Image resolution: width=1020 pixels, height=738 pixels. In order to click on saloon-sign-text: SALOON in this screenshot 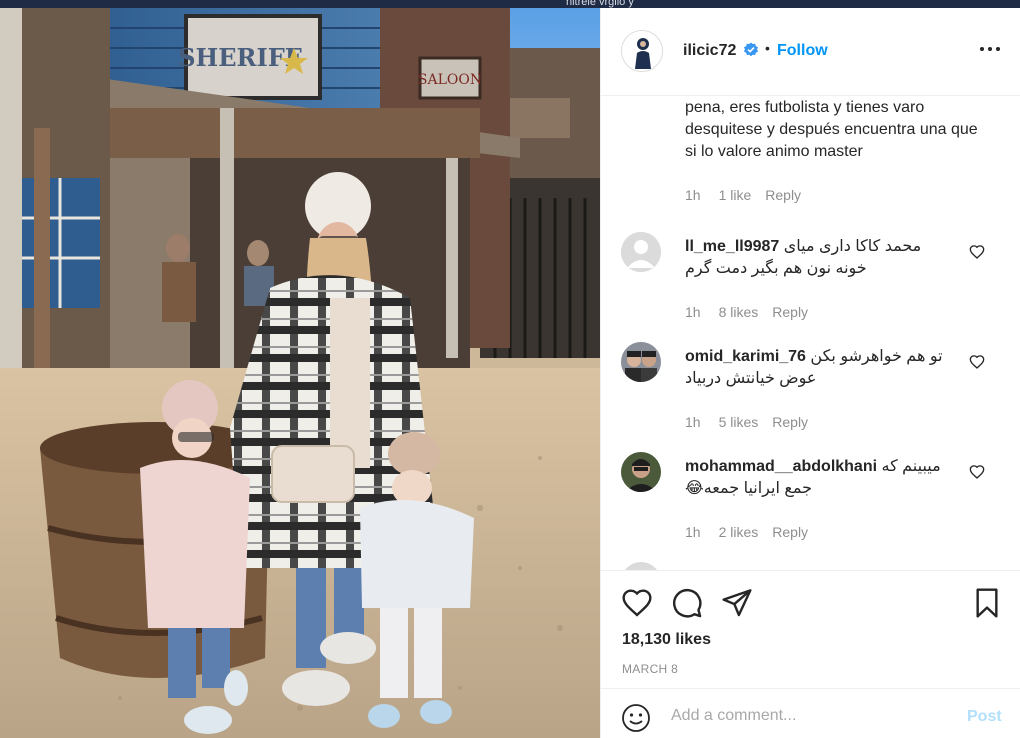, I will do `click(450, 80)`.